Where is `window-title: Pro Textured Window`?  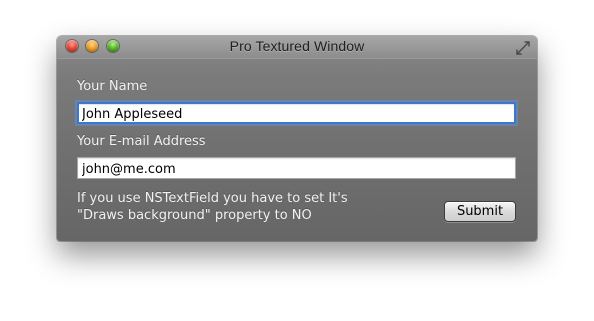
window-title: Pro Textured Window is located at coordinates (297, 46).